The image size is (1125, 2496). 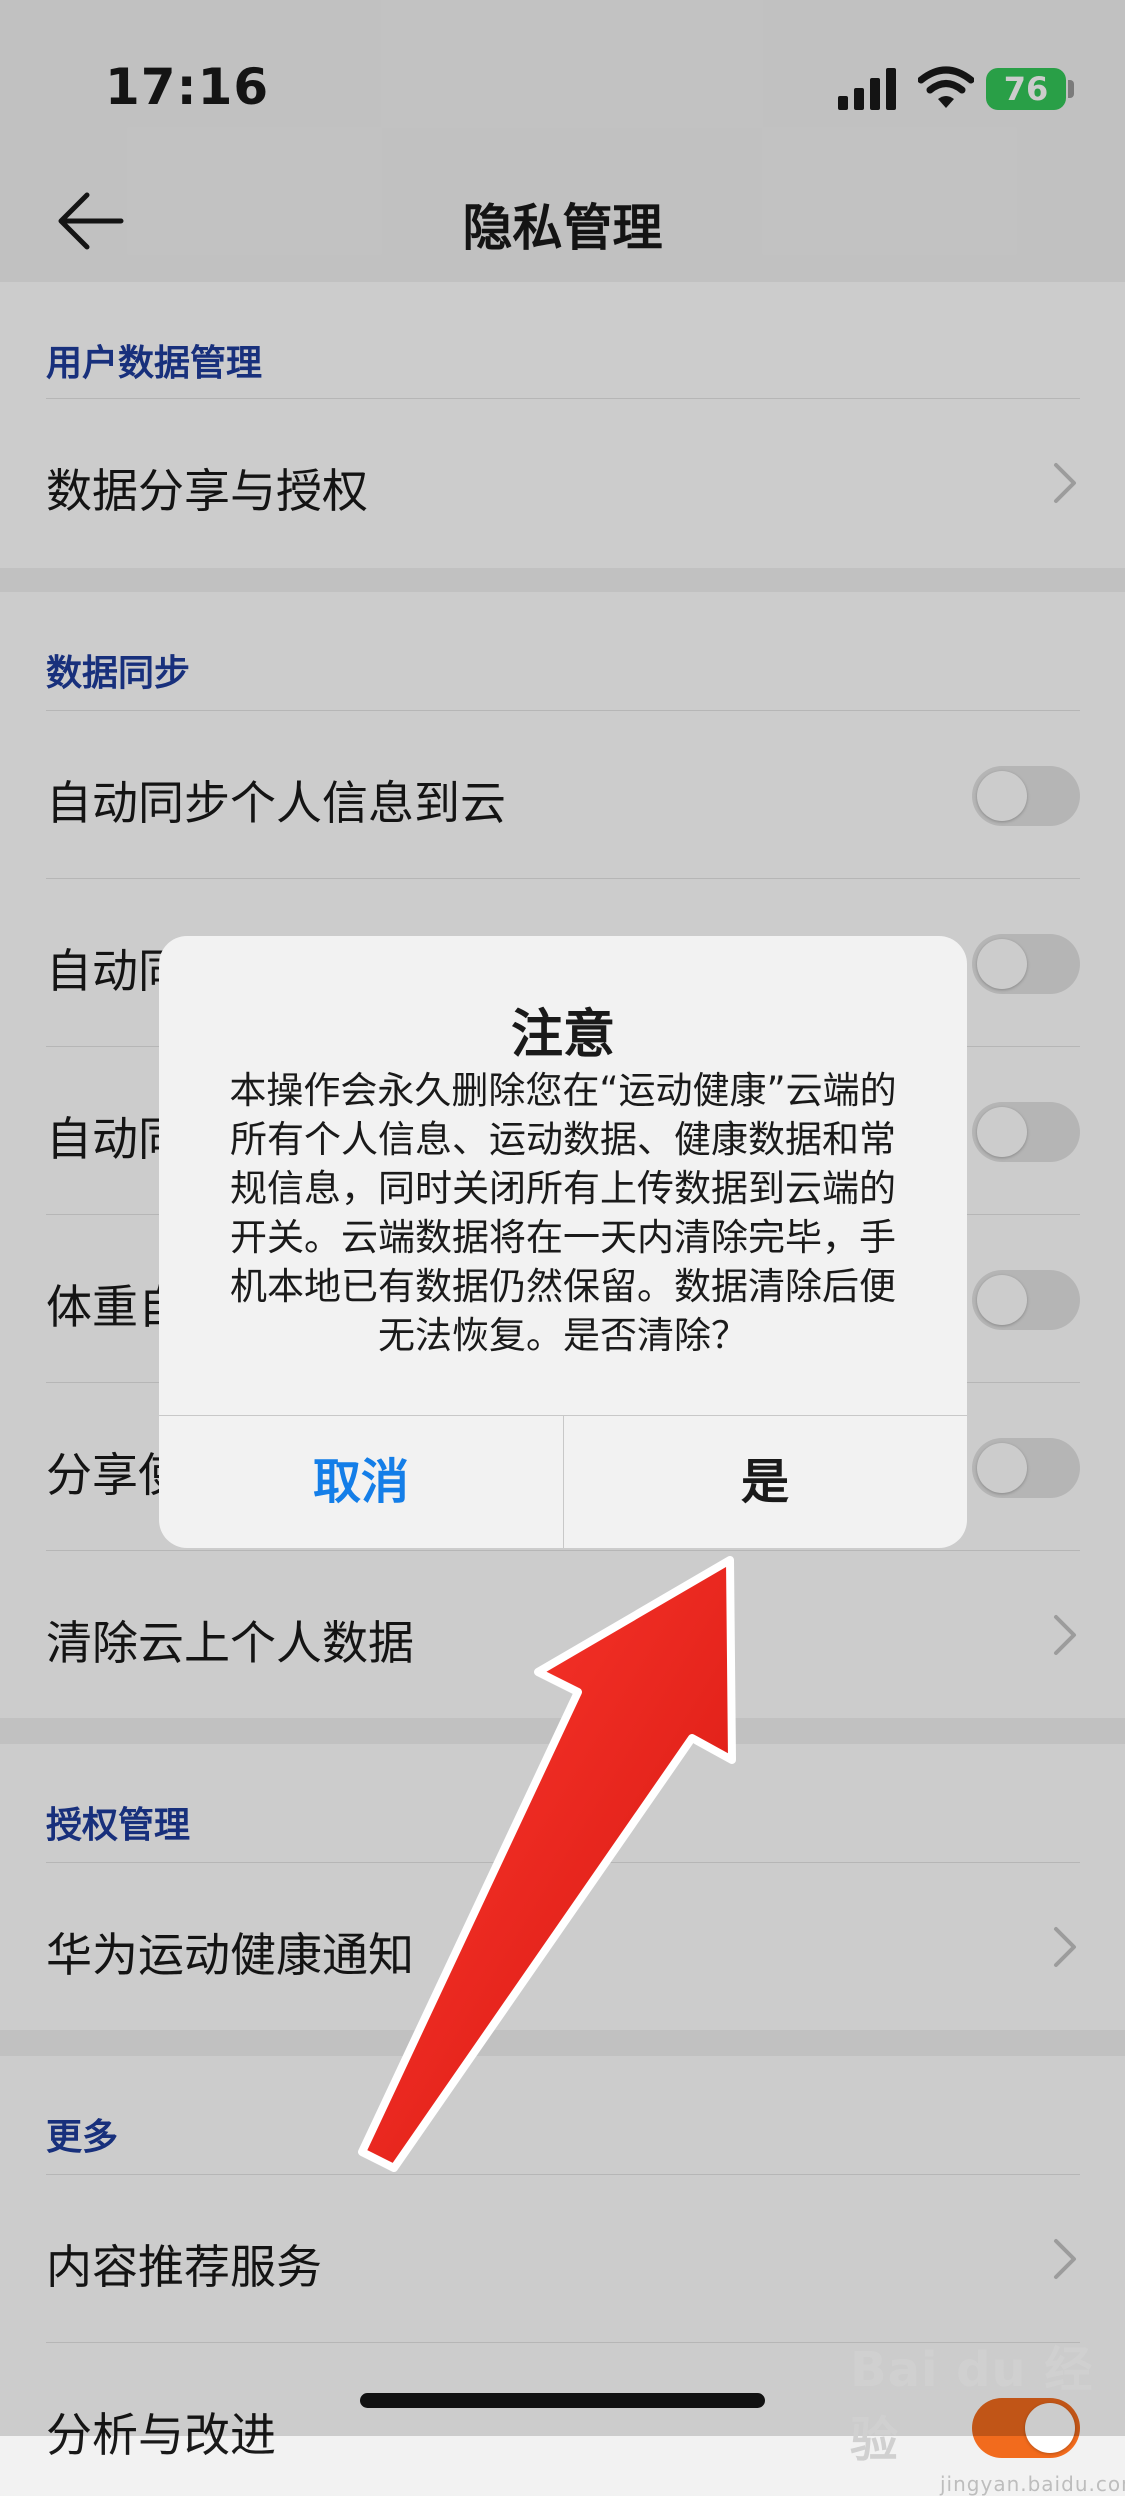 What do you see at coordinates (972, 2405) in the screenshot?
I see `watermark-brand: Bai du 经验` at bounding box center [972, 2405].